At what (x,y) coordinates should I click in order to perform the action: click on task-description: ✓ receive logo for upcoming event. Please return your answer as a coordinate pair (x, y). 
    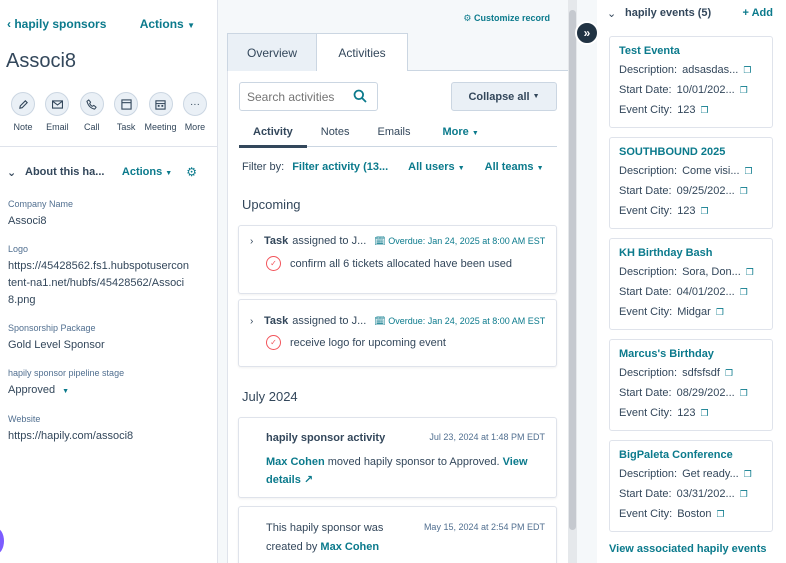
    Looking at the image, I should click on (356, 342).